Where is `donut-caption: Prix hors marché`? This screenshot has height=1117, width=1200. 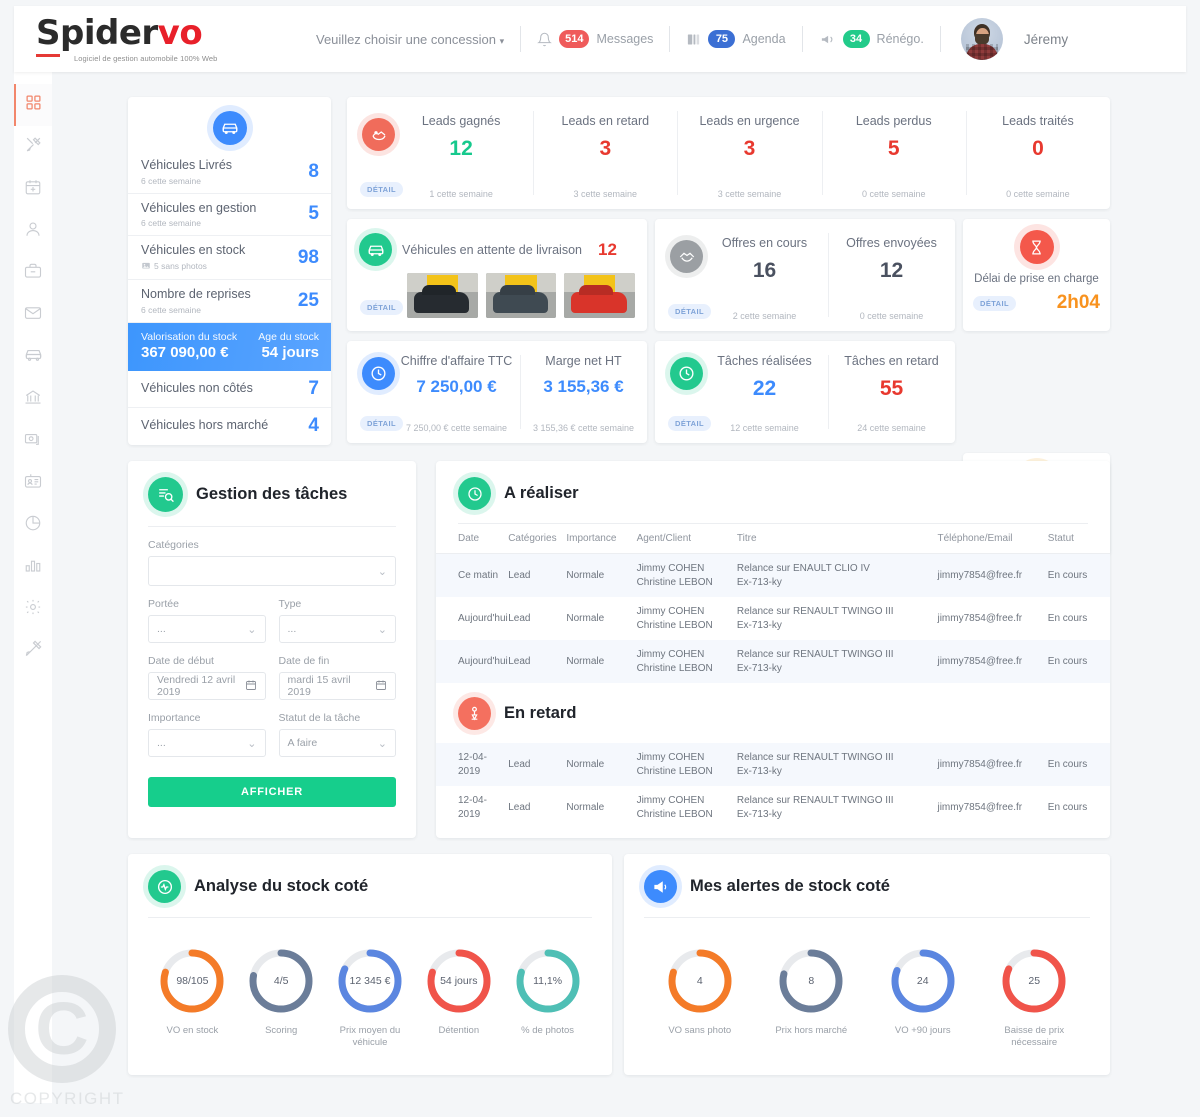
donut-caption: Prix hors marché is located at coordinates (811, 1030).